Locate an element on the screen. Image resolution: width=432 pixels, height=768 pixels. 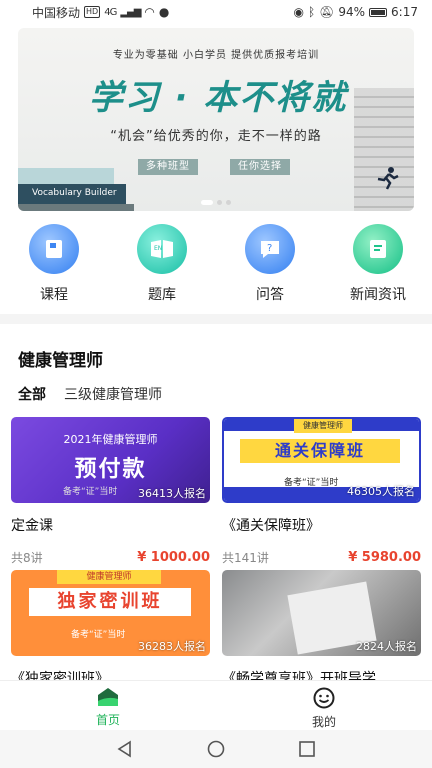
runner-icon is located at coordinates (388, 178).